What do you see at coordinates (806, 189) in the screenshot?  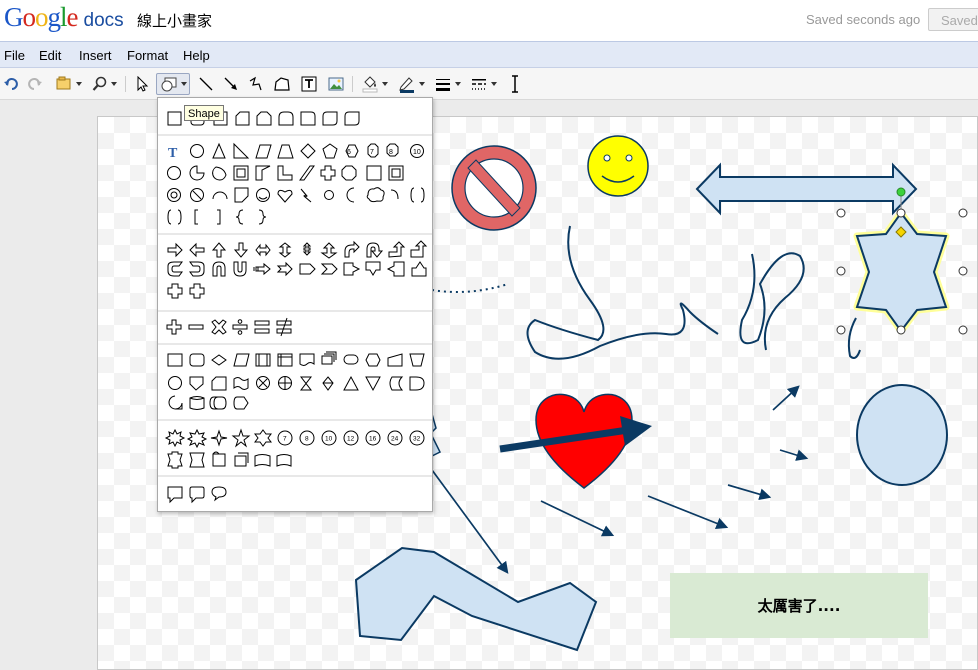 I see `double-arrow-shape` at bounding box center [806, 189].